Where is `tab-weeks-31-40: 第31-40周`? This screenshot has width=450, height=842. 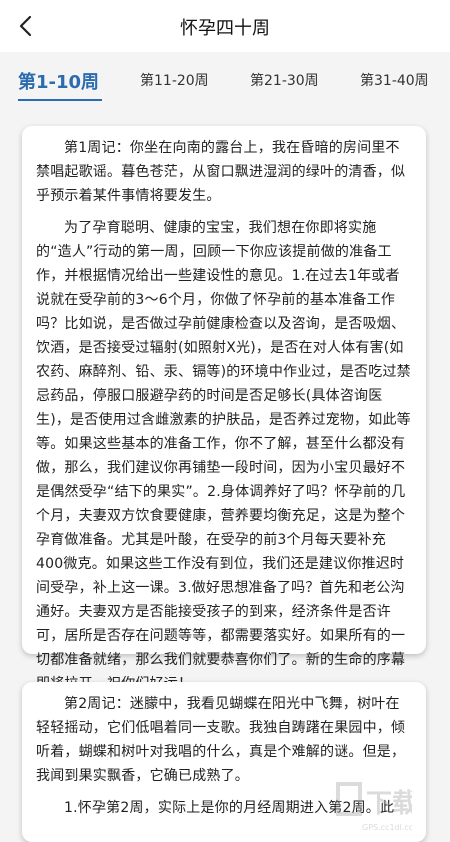 tab-weeks-31-40: 第31-40周 is located at coordinates (394, 80).